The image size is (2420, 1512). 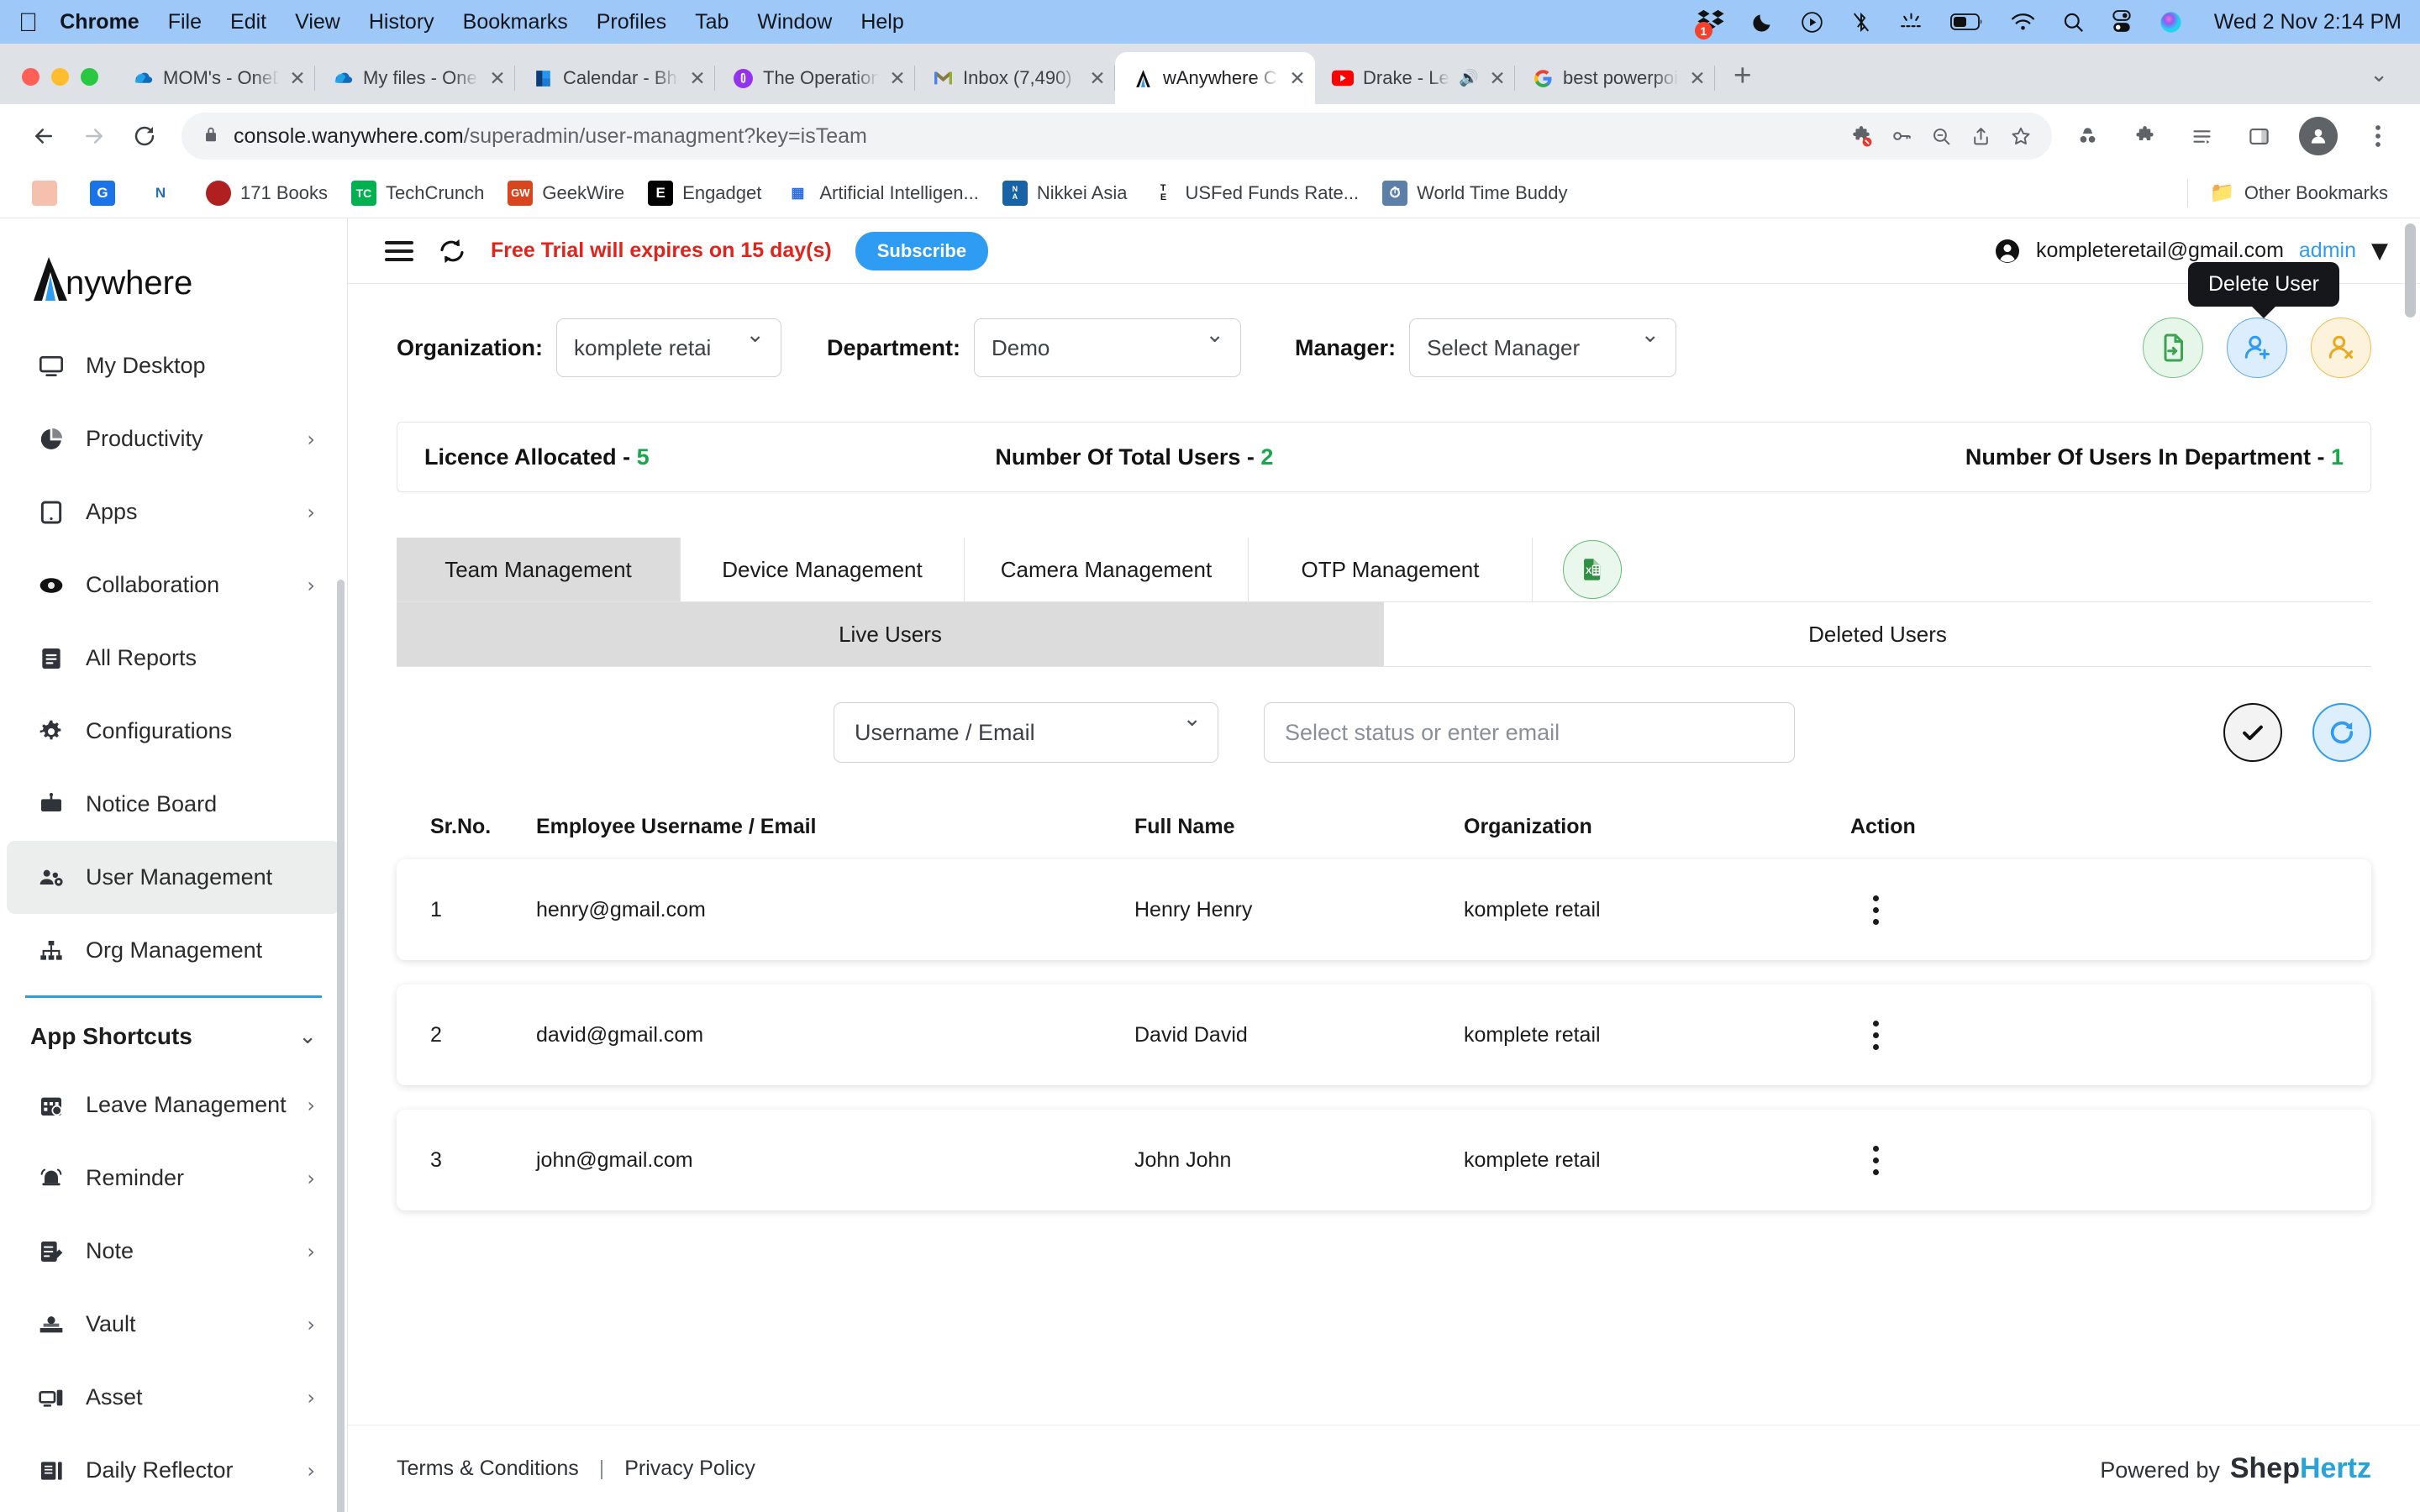 What do you see at coordinates (1065, 193) in the screenshot?
I see `bookmark-item: NA Nikkei Asia` at bounding box center [1065, 193].